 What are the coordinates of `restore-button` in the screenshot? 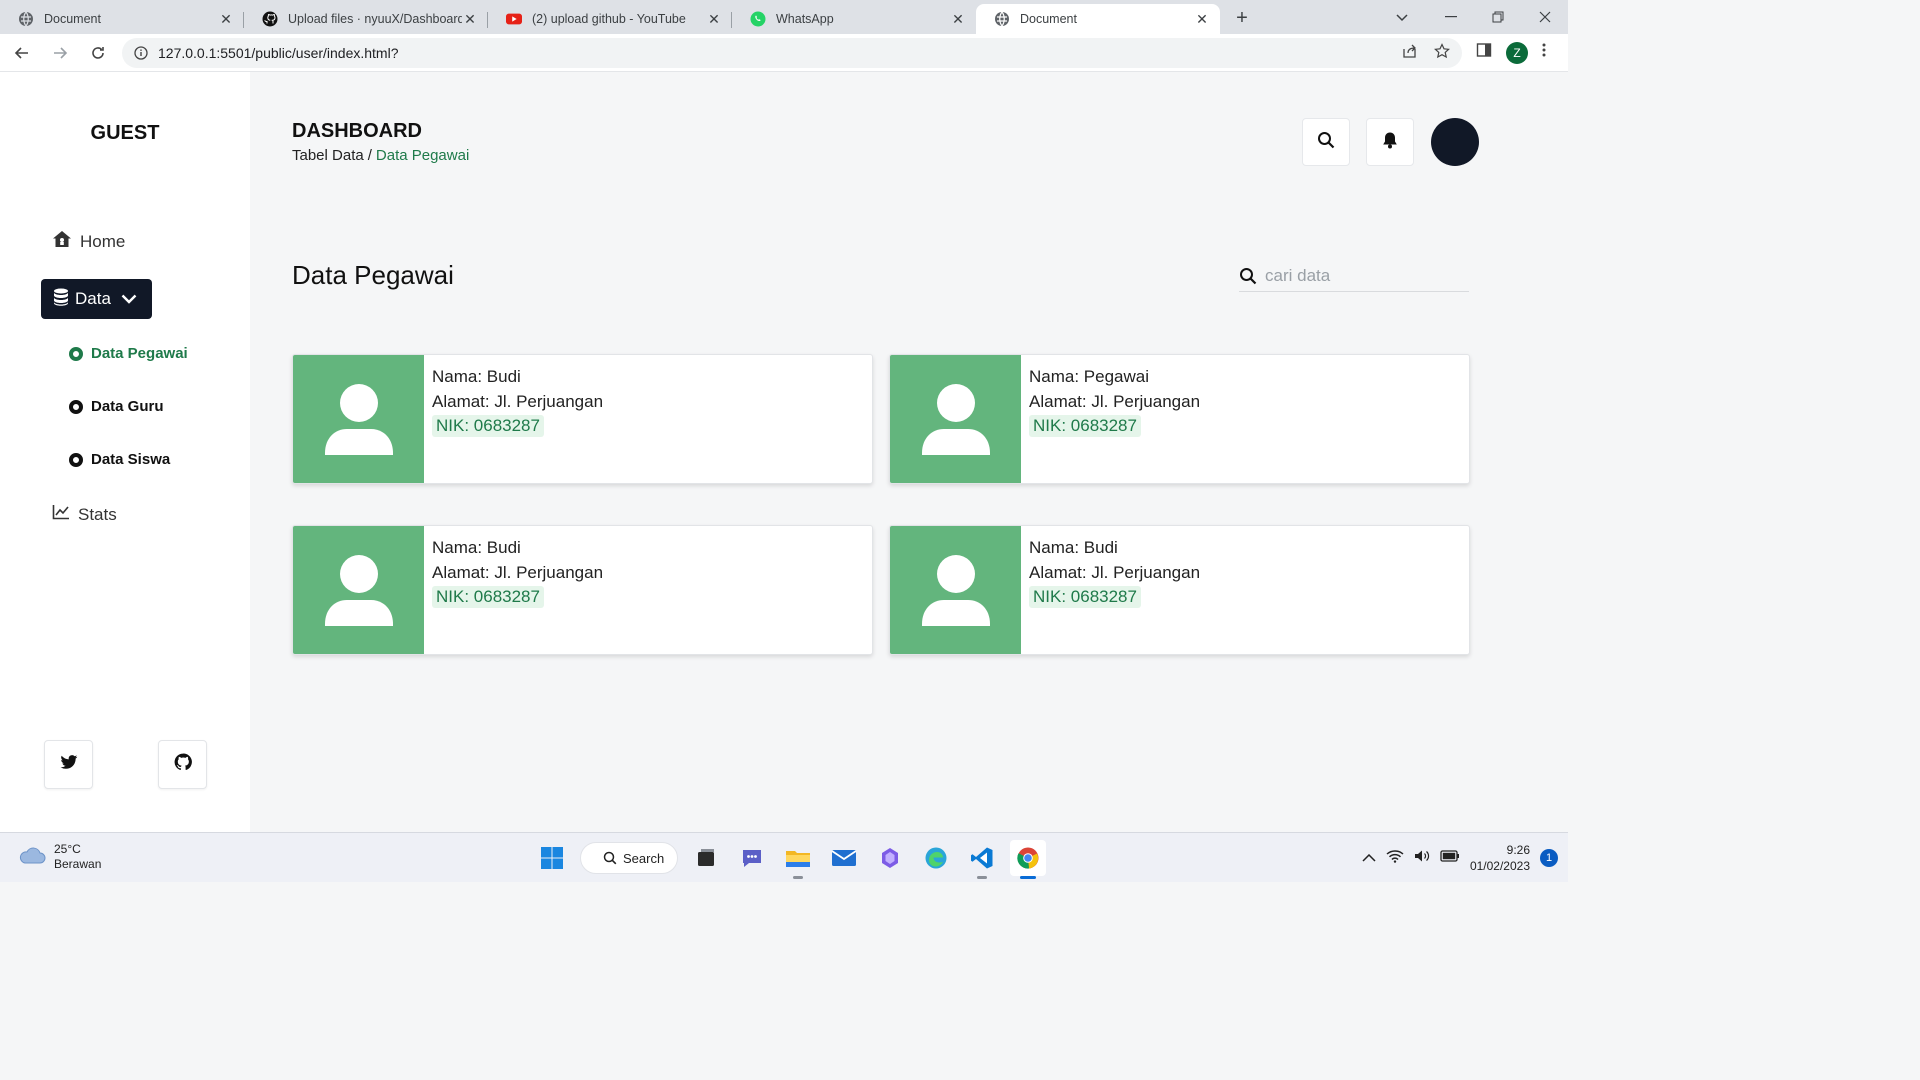 It's located at (1497, 17).